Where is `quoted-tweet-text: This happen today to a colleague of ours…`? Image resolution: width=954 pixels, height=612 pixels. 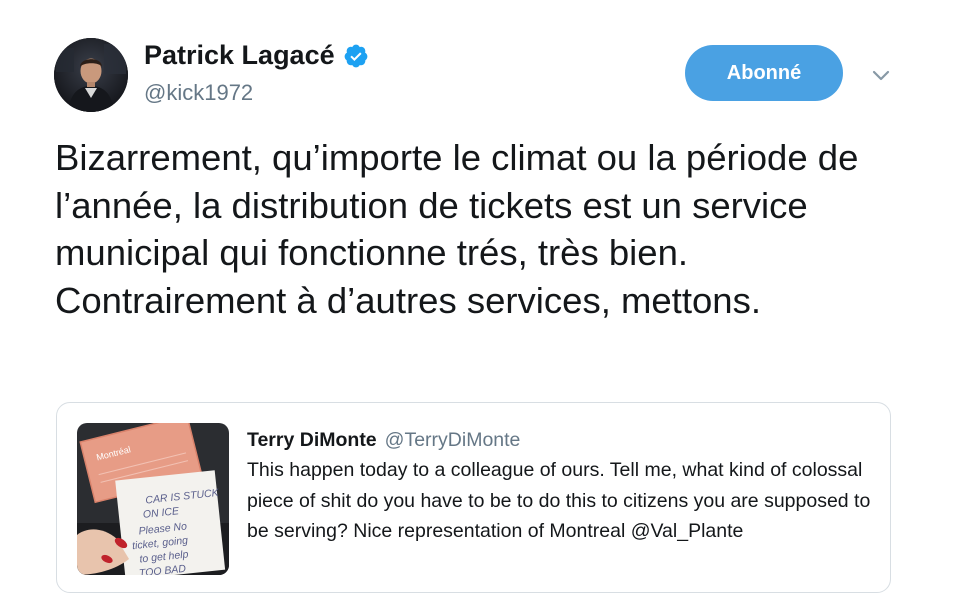
quoted-tweet-text: This happen today to a colleague of ours… is located at coordinates (559, 500).